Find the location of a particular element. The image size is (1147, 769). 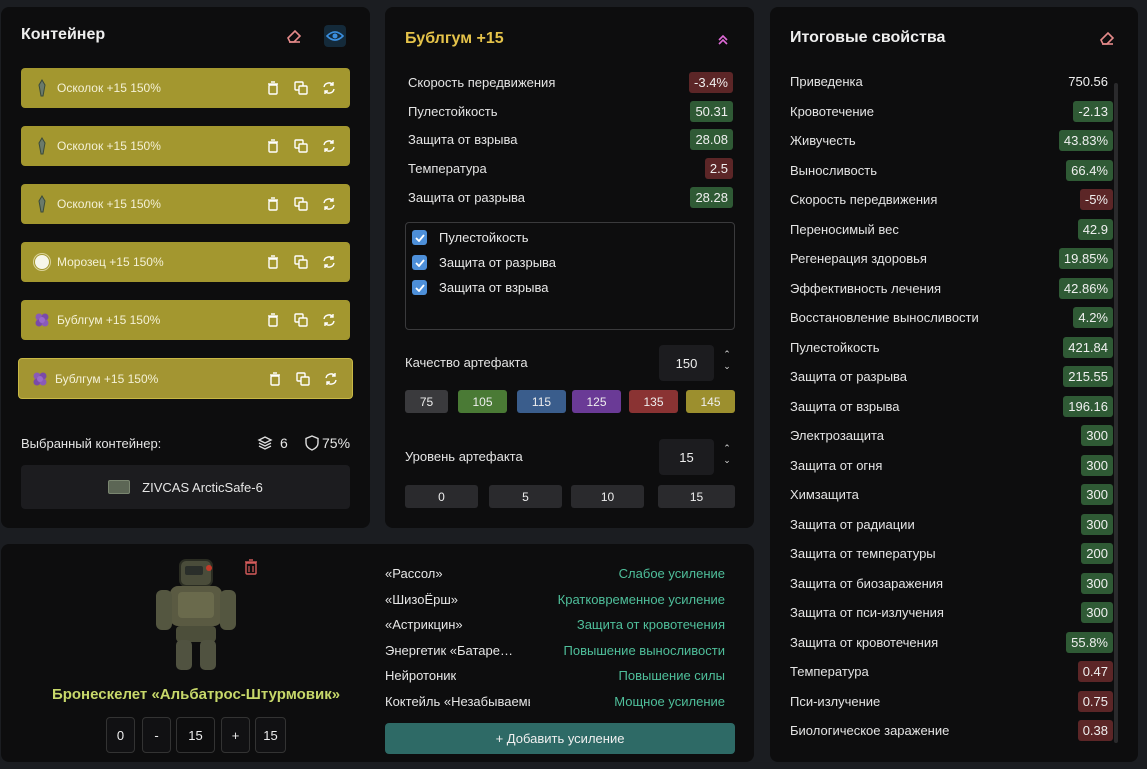

shard-icon is located at coordinates (42, 88).